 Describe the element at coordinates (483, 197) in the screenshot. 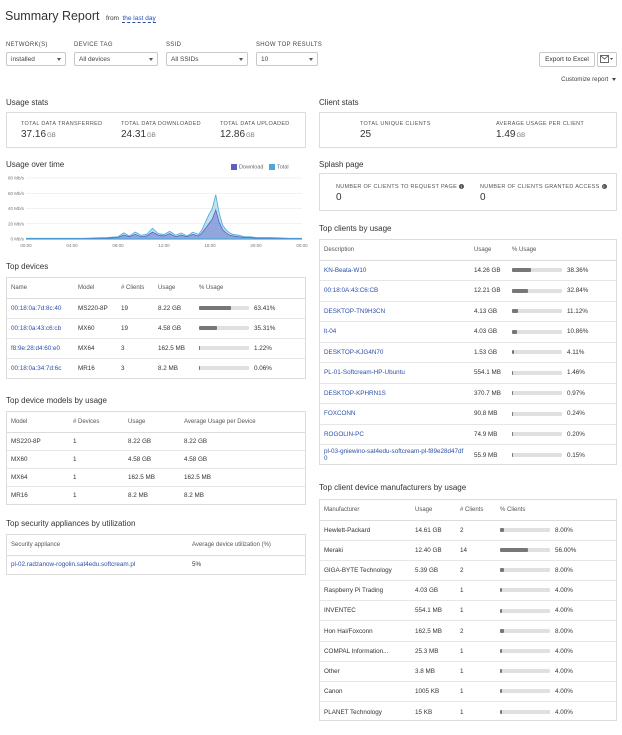

I see `clients-granted-value: 0` at that location.